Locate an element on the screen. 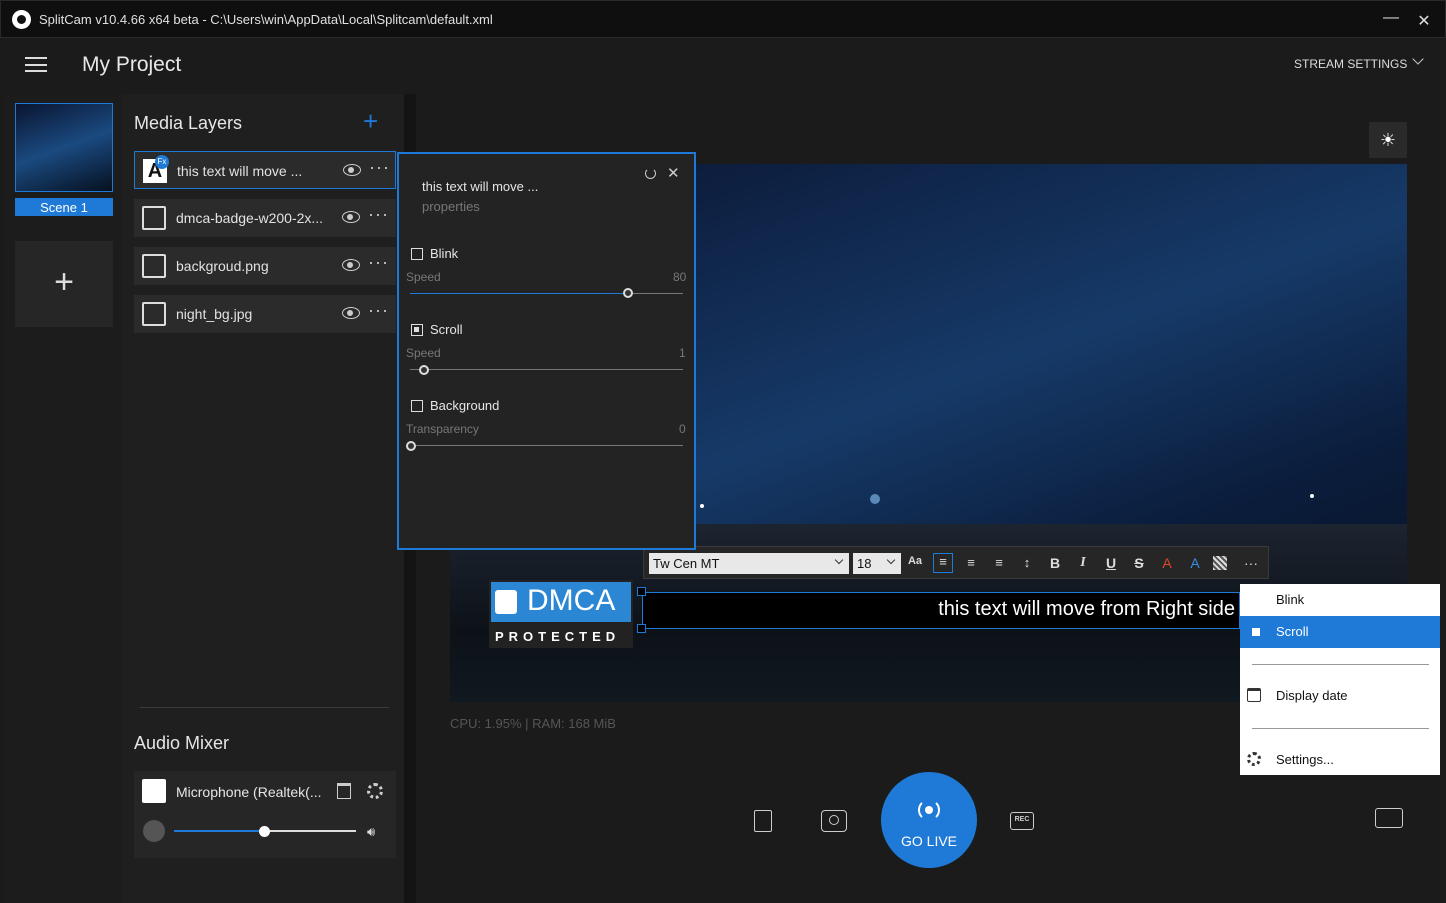 The image size is (1446, 903). scroll-speed-knob is located at coordinates (424, 370).